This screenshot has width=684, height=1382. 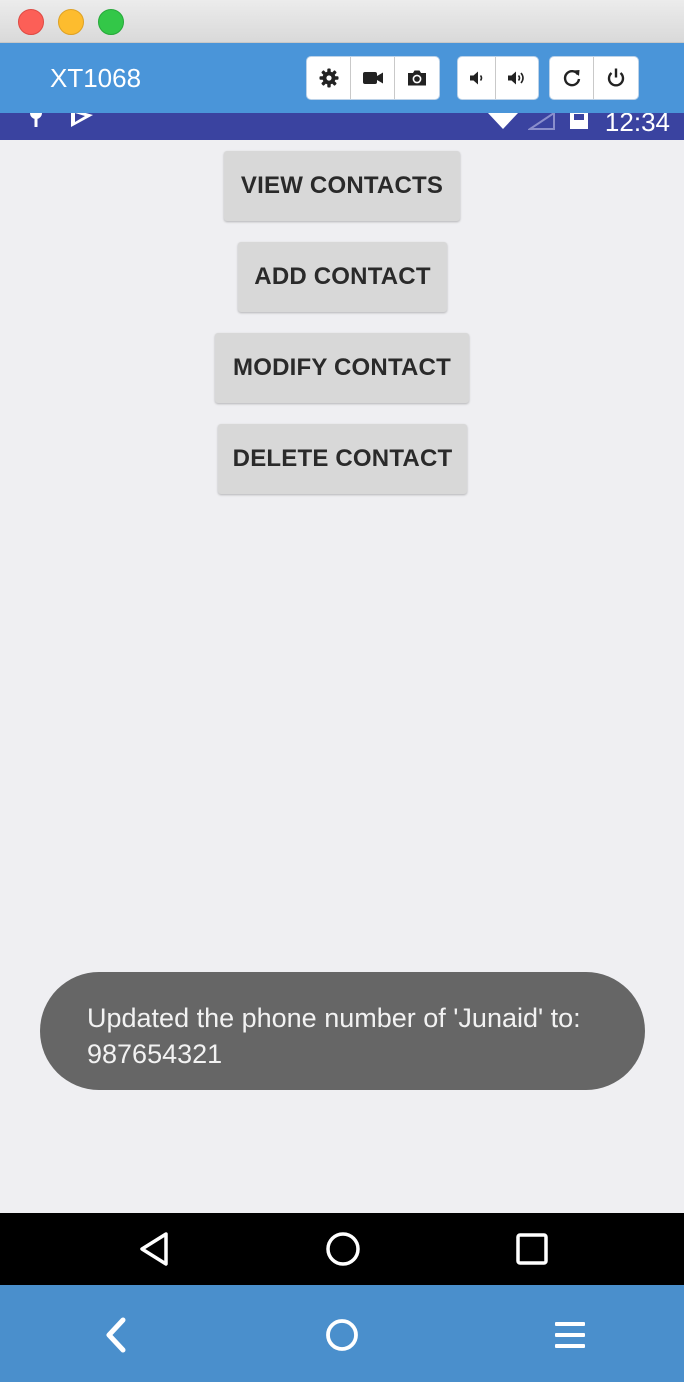 I want to click on emulator-toolbar: XT1068, so click(x=342, y=78).